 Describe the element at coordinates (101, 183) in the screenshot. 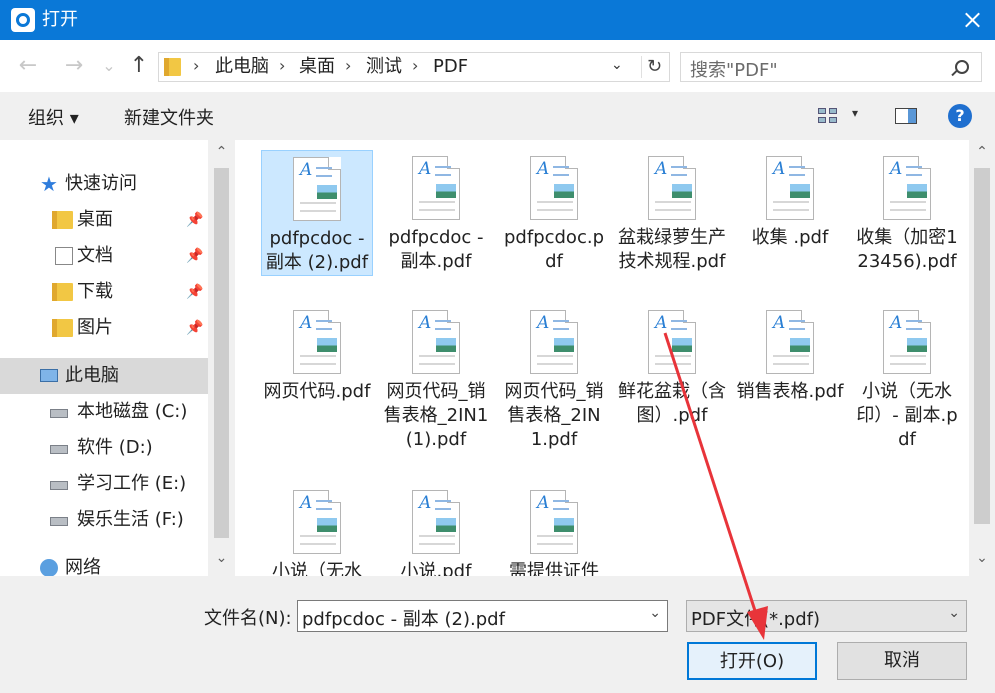

I see `sidebar-item-label: 快速访问` at that location.